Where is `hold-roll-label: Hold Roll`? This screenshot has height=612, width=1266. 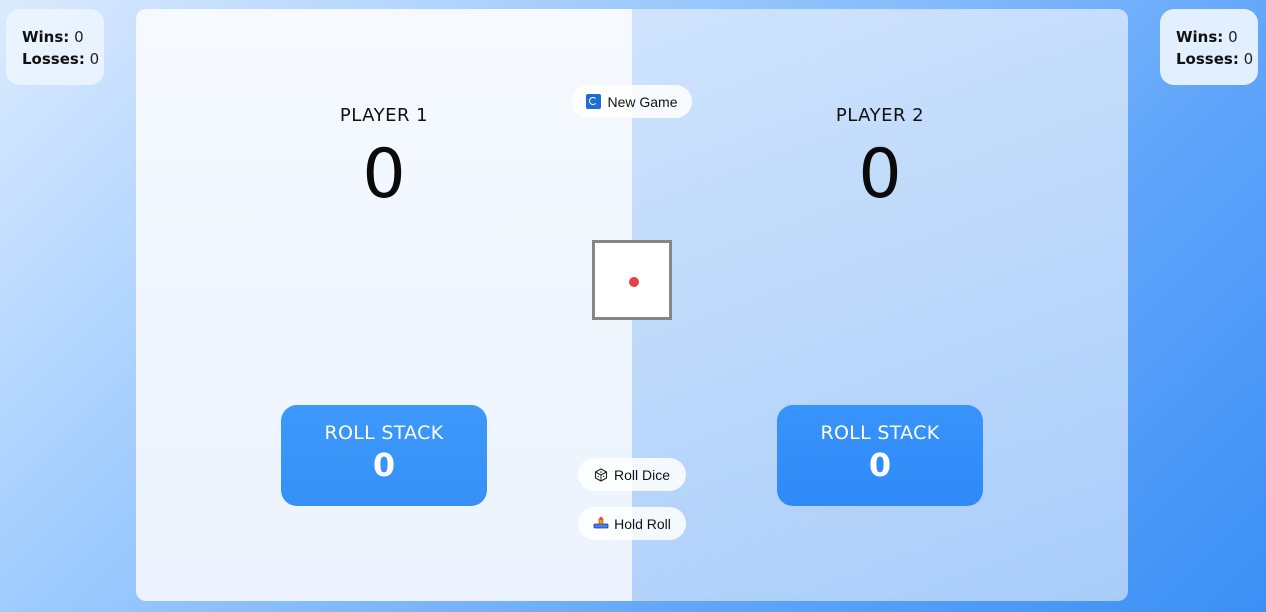 hold-roll-label: Hold Roll is located at coordinates (642, 523).